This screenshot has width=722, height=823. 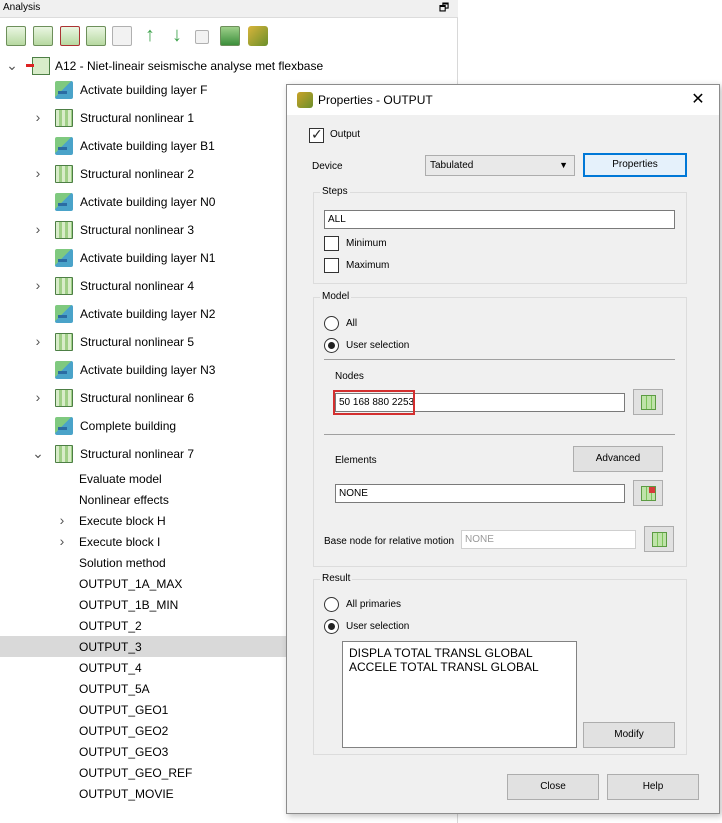 I want to click on tree-sub-item-label: OUTPUT_GEO_REF, so click(x=136, y=773).